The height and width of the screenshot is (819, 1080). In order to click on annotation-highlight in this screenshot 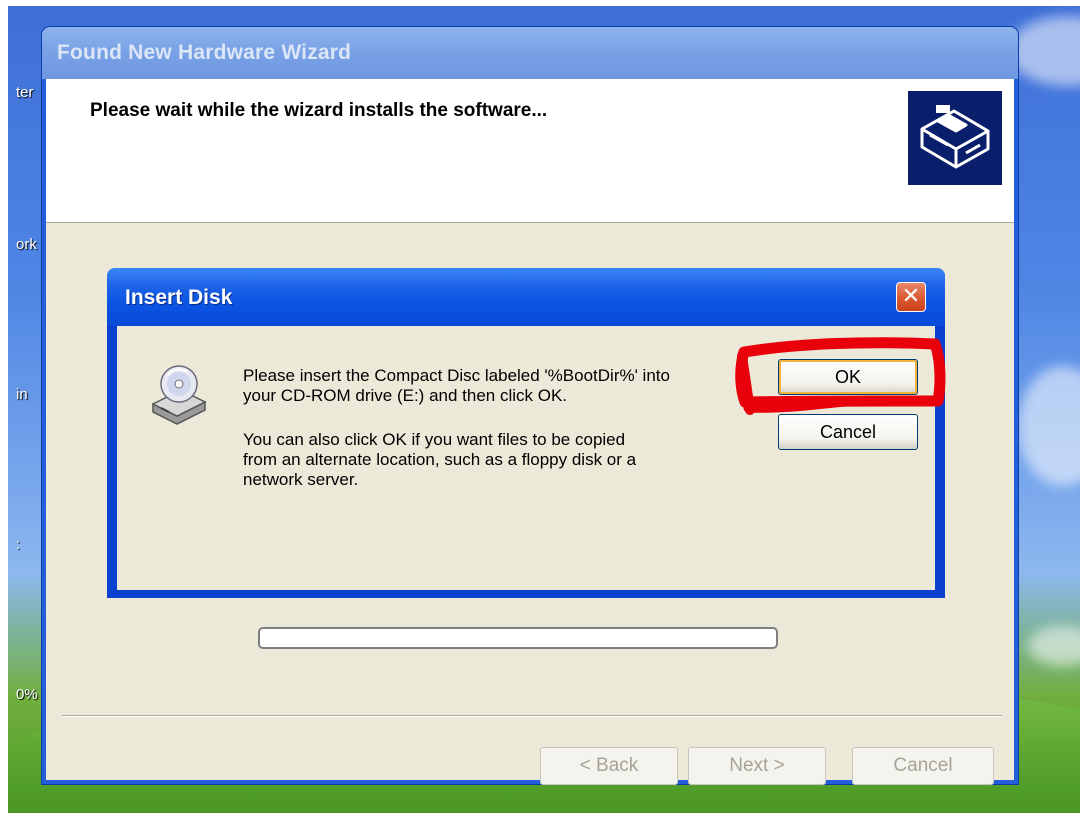, I will do `click(840, 376)`.